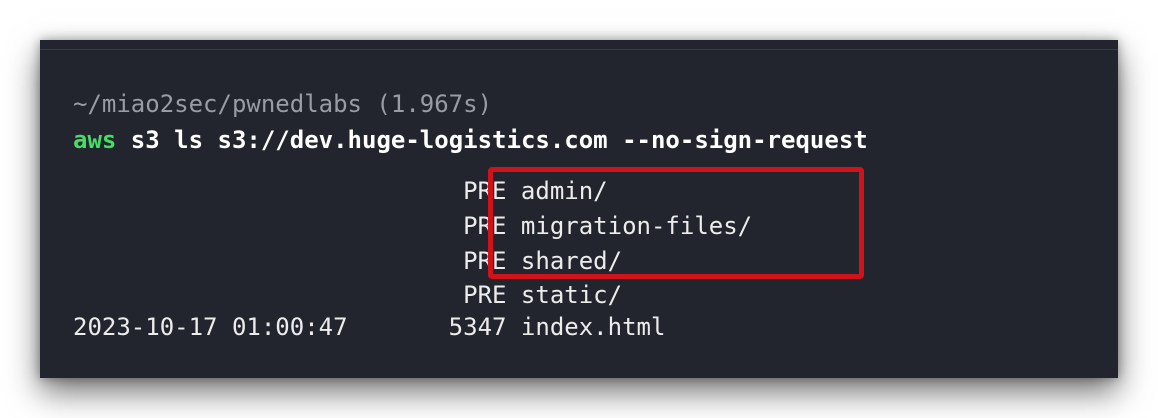 The image size is (1158, 418). I want to click on prompt-path: ~/miao2sec/pwnedlabs (1.967s), so click(283, 104).